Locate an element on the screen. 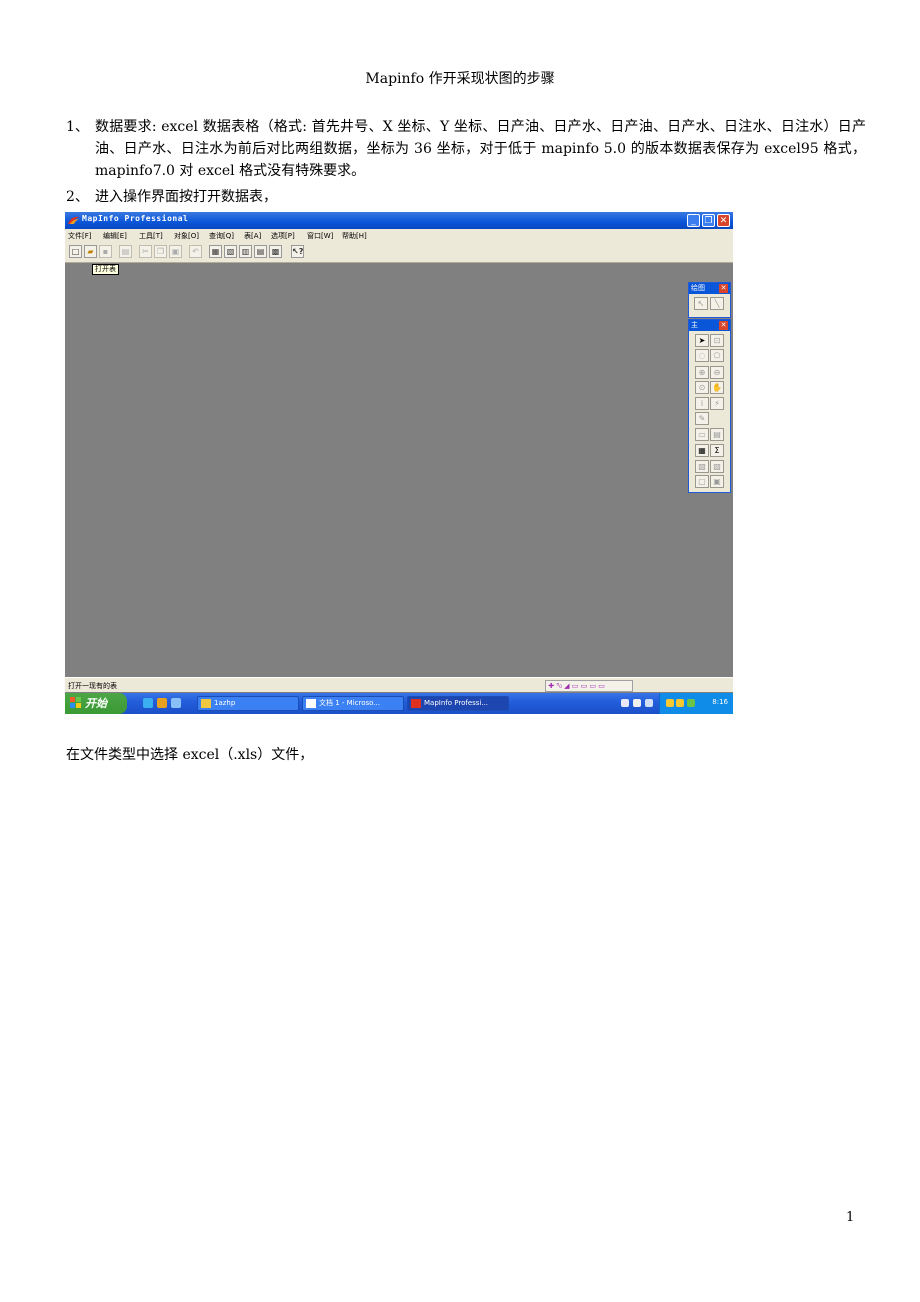 This screenshot has width=920, height=1302. zoom-out-icon: ⊖ is located at coordinates (717, 372).